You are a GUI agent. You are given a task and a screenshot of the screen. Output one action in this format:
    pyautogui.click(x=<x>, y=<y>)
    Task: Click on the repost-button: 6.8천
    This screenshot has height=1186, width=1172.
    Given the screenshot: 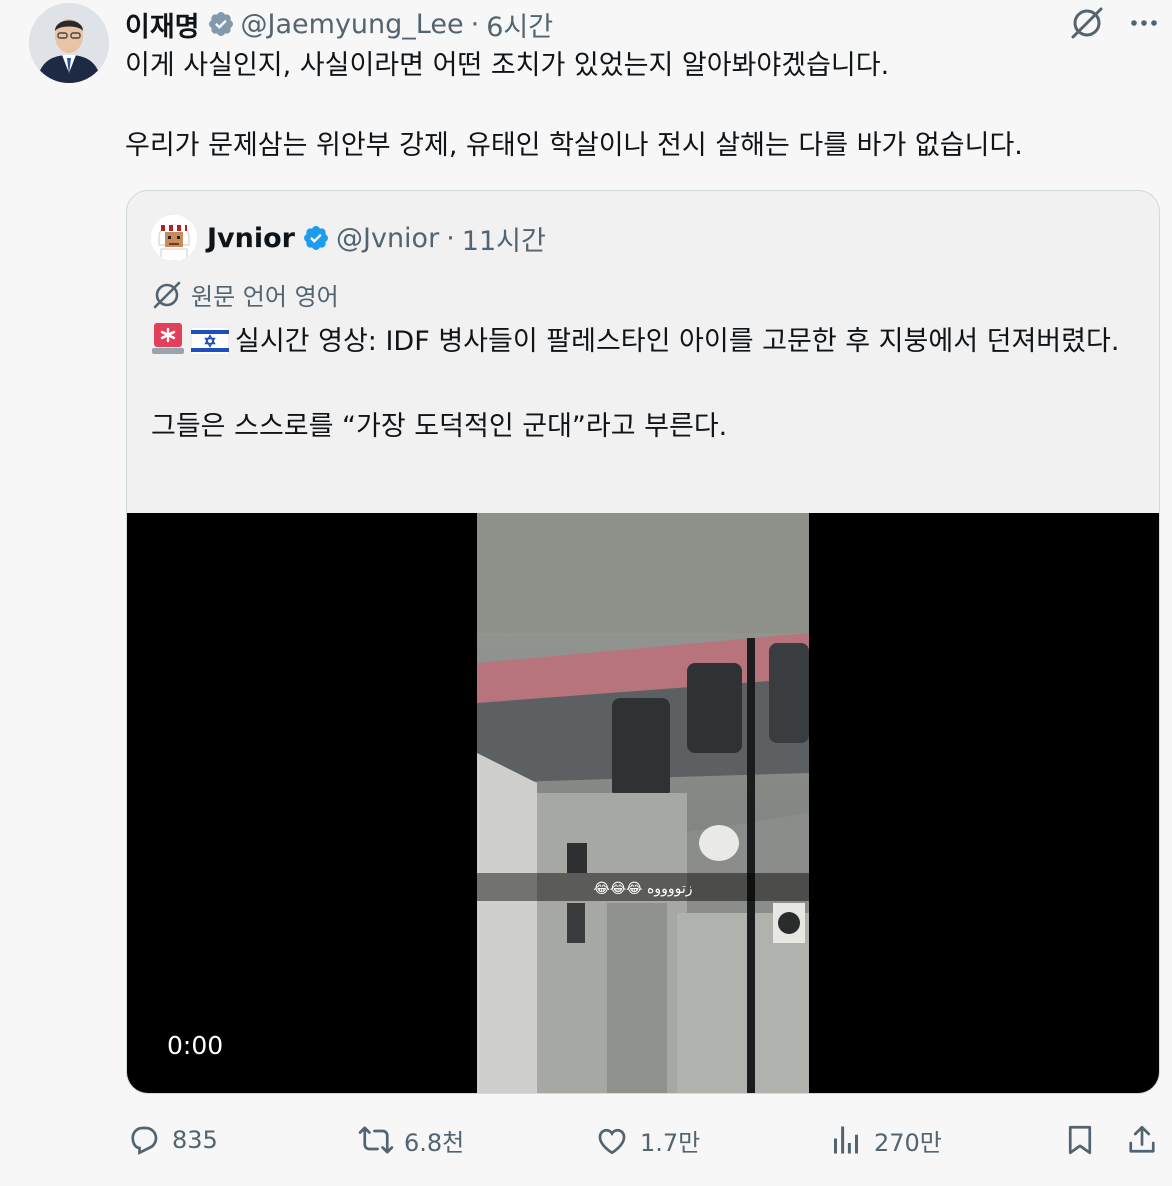 What is the action you would take?
    pyautogui.click(x=411, y=1140)
    